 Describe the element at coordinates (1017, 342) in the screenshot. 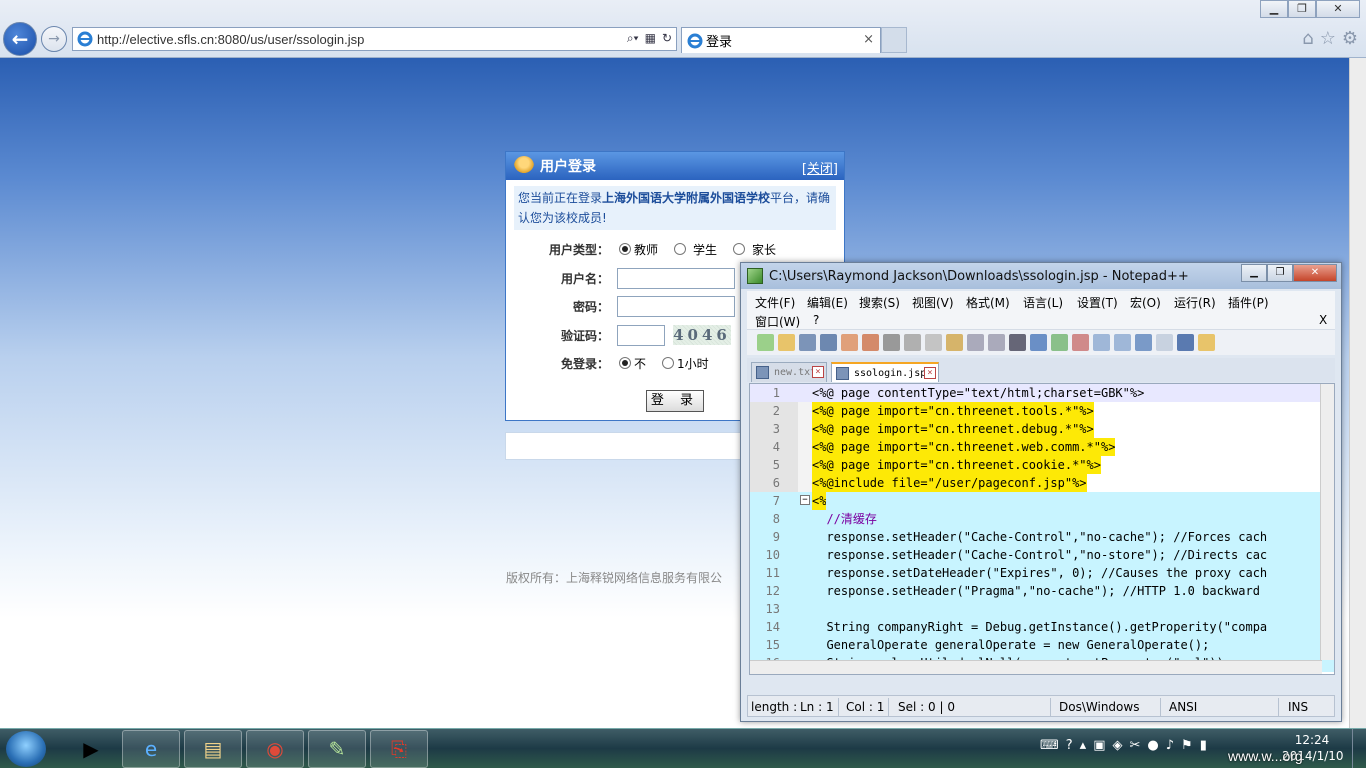

I see `find-icon` at that location.